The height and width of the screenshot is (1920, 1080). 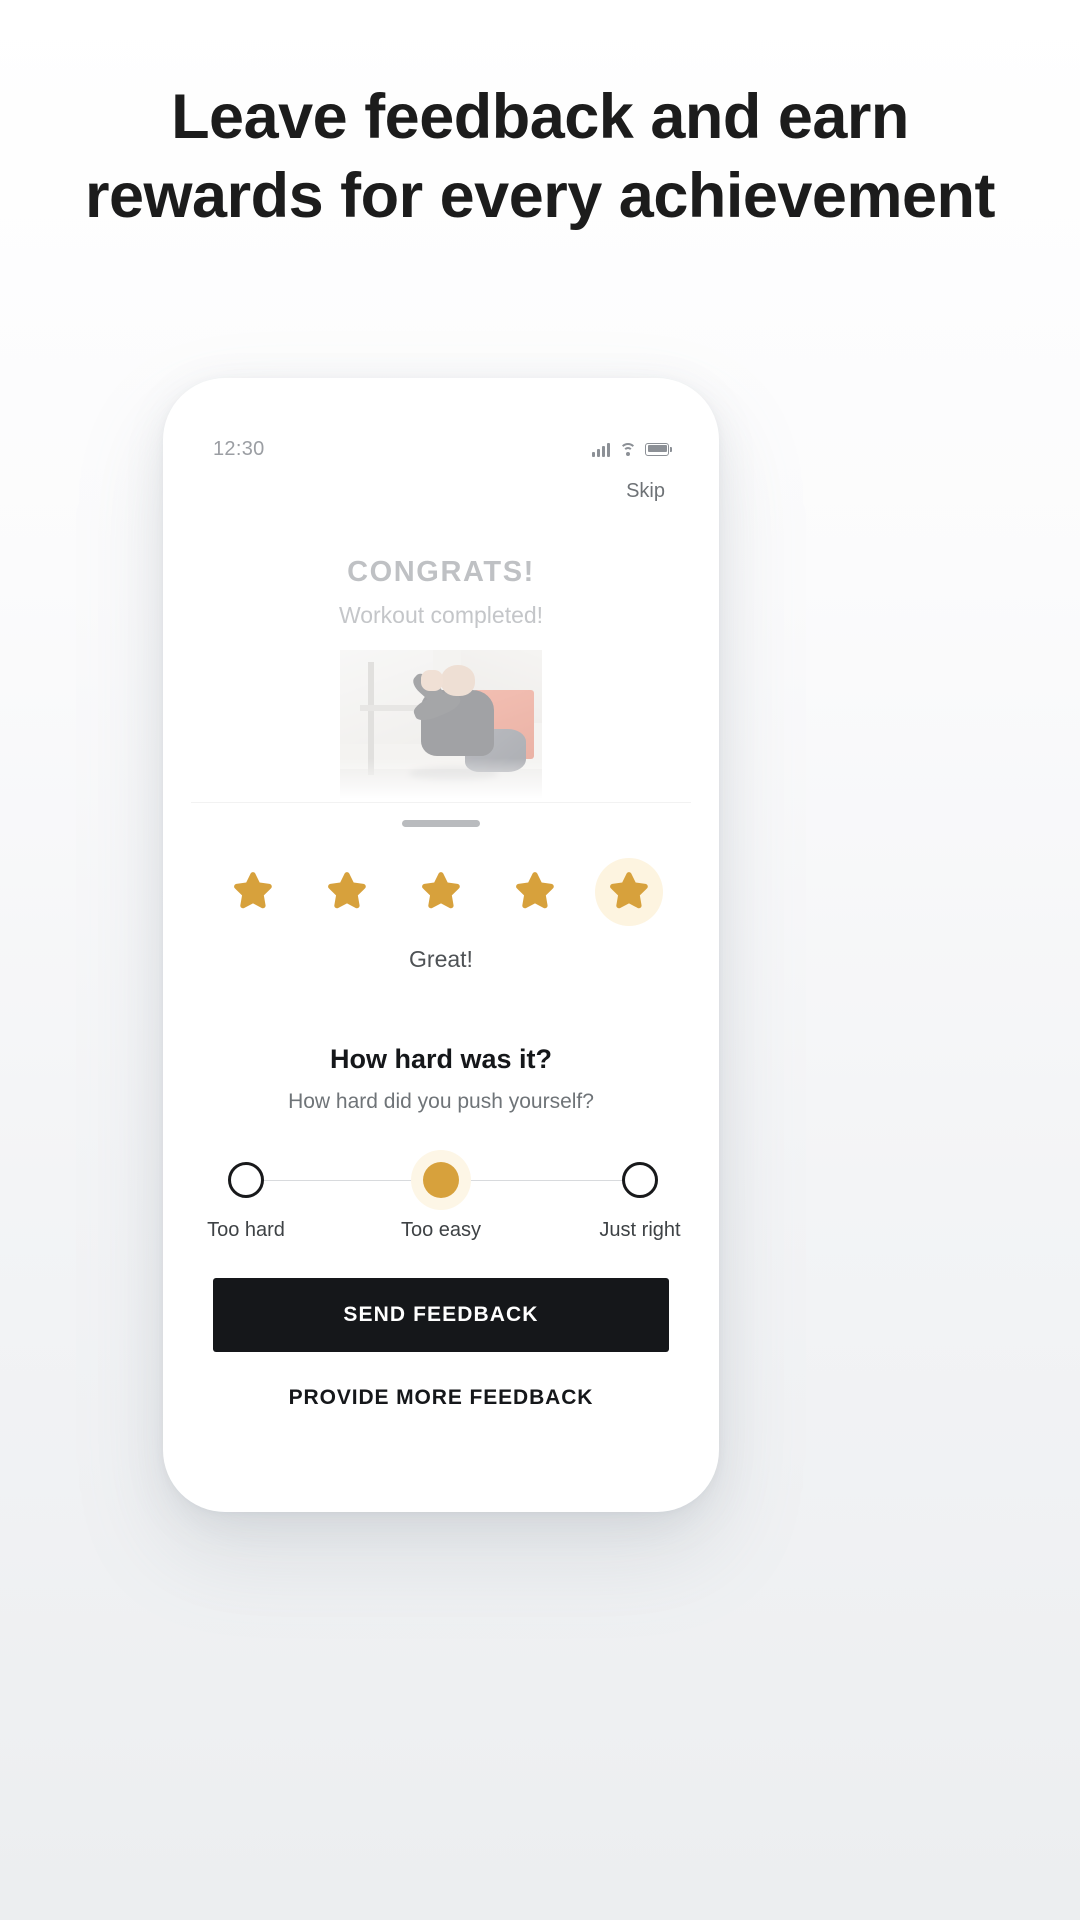 I want to click on provide-more-feedback-button: PROVIDE MORE FEEDBACK, so click(x=441, y=1398).